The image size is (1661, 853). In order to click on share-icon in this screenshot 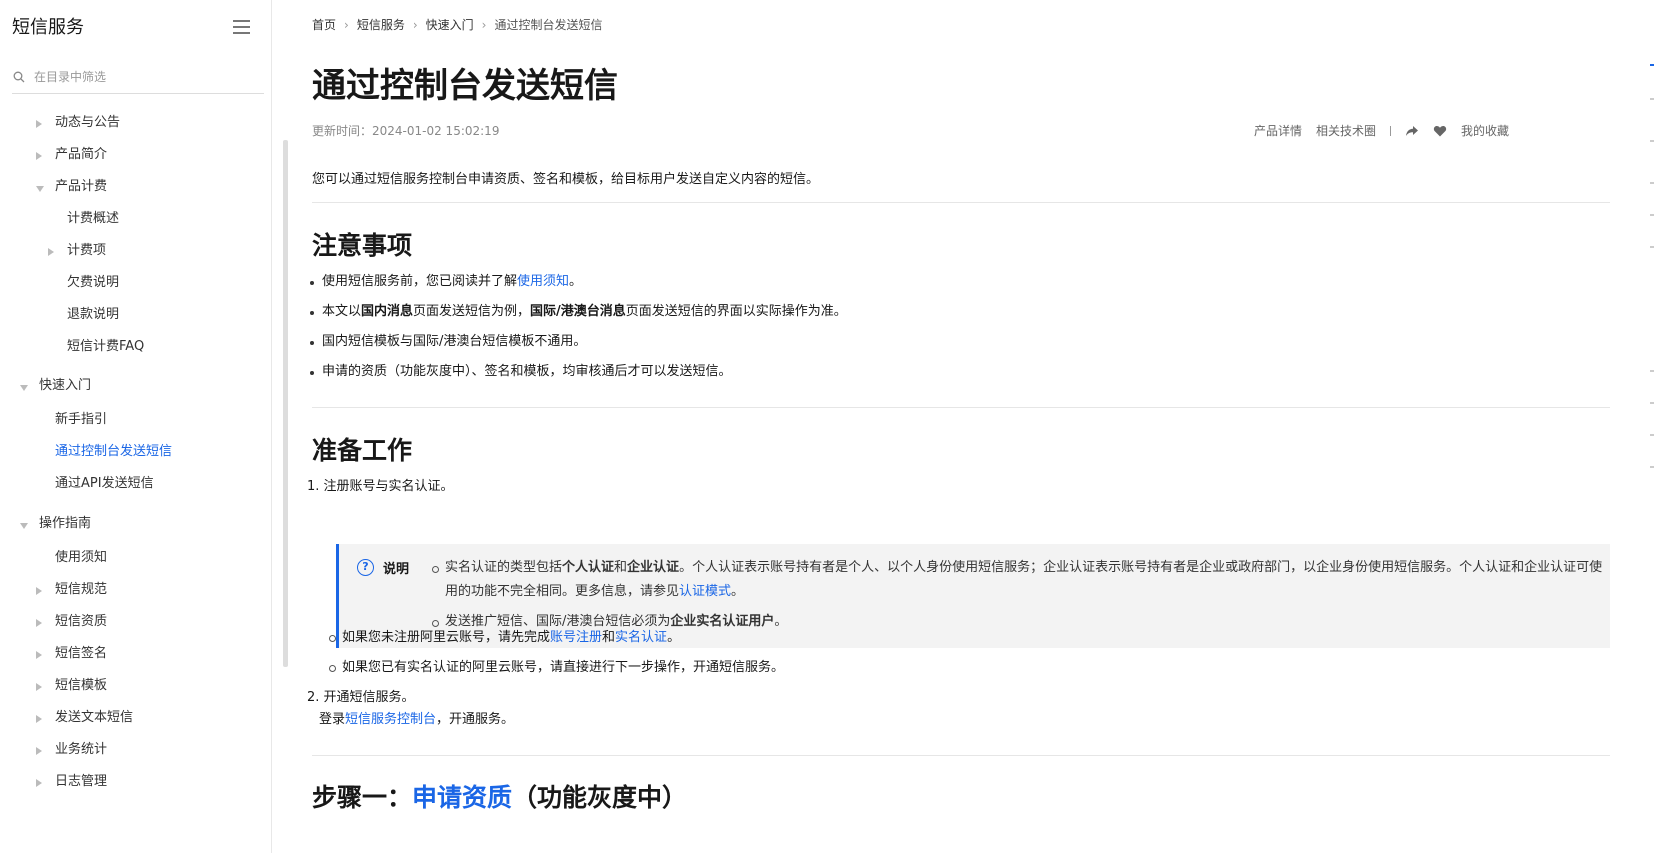, I will do `click(1412, 131)`.